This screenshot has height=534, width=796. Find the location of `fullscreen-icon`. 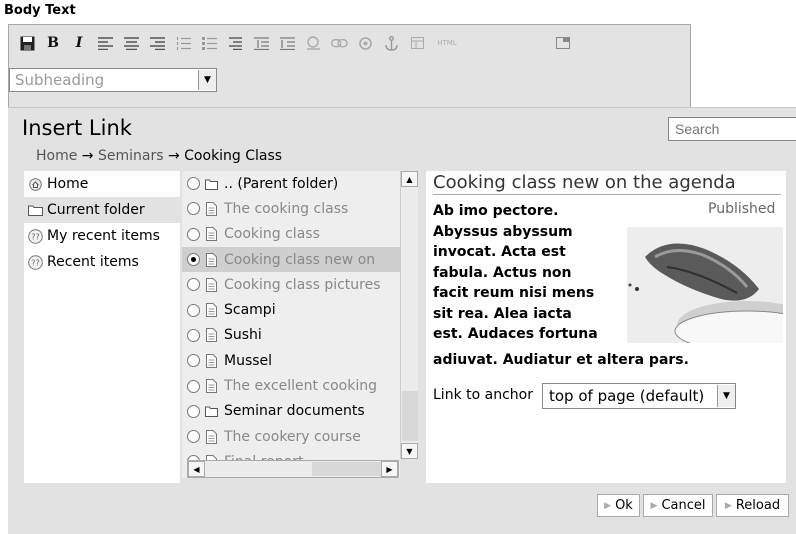

fullscreen-icon is located at coordinates (563, 43).